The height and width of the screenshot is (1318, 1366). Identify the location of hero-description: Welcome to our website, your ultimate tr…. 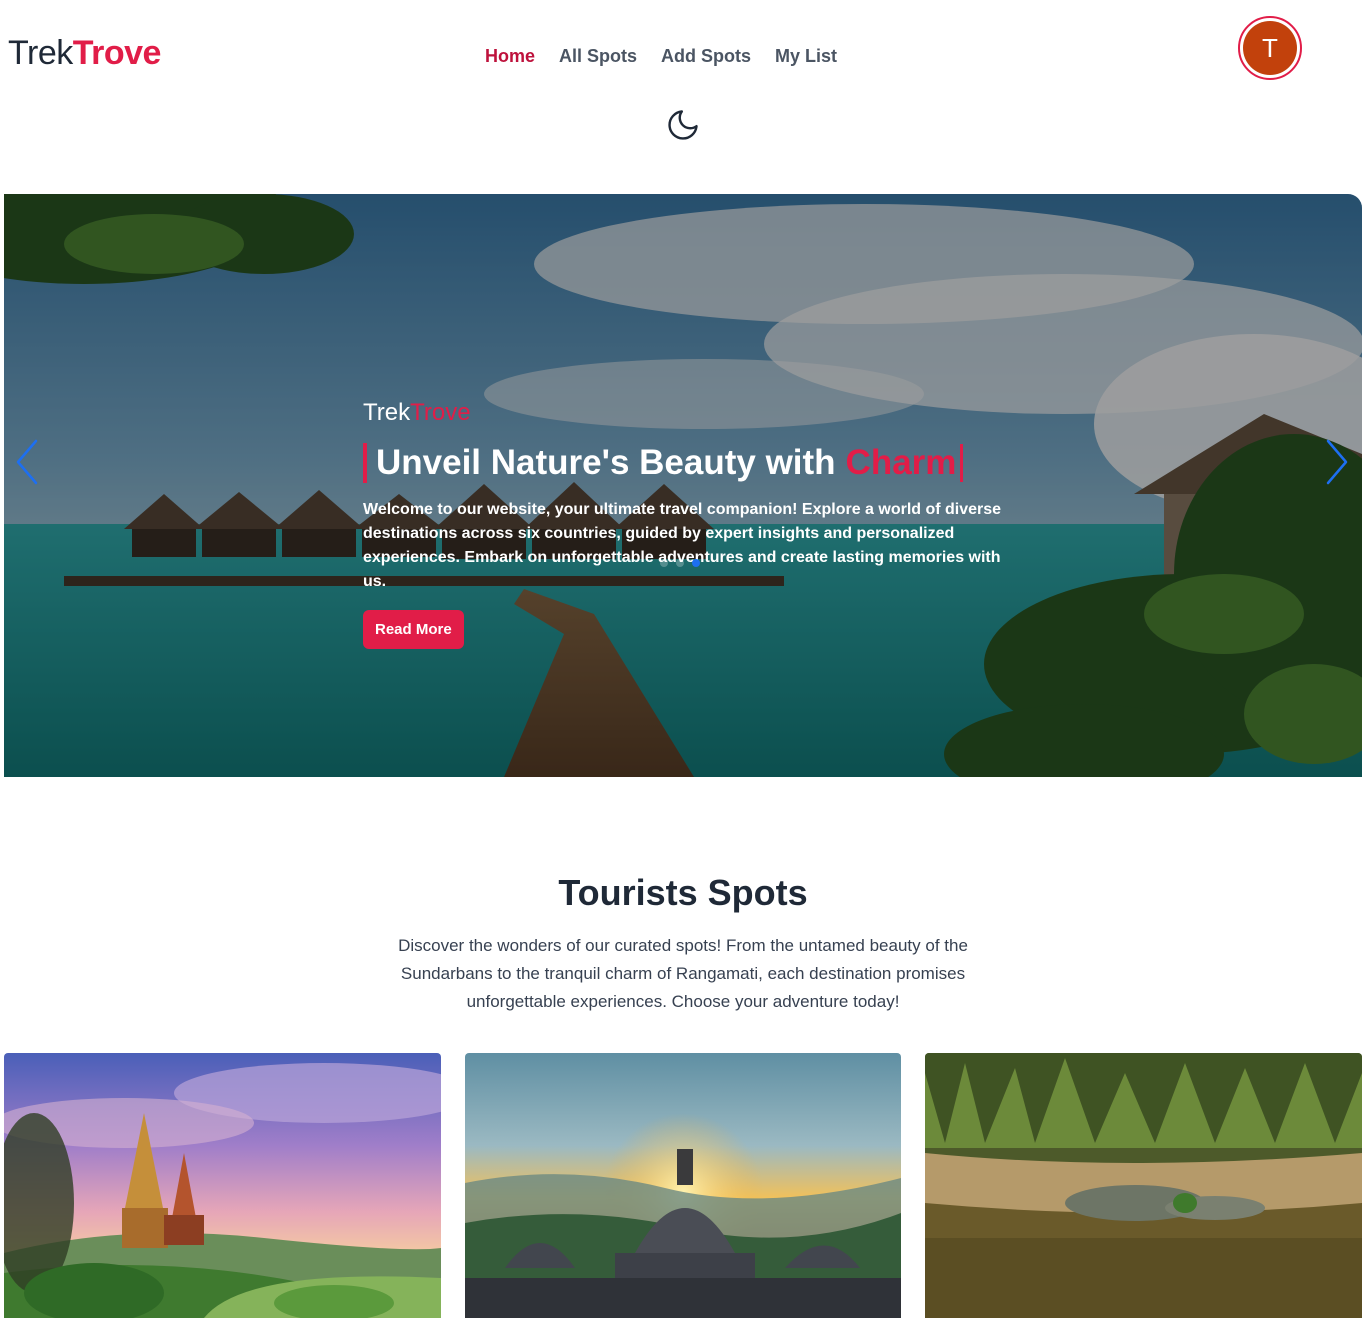
(682, 545).